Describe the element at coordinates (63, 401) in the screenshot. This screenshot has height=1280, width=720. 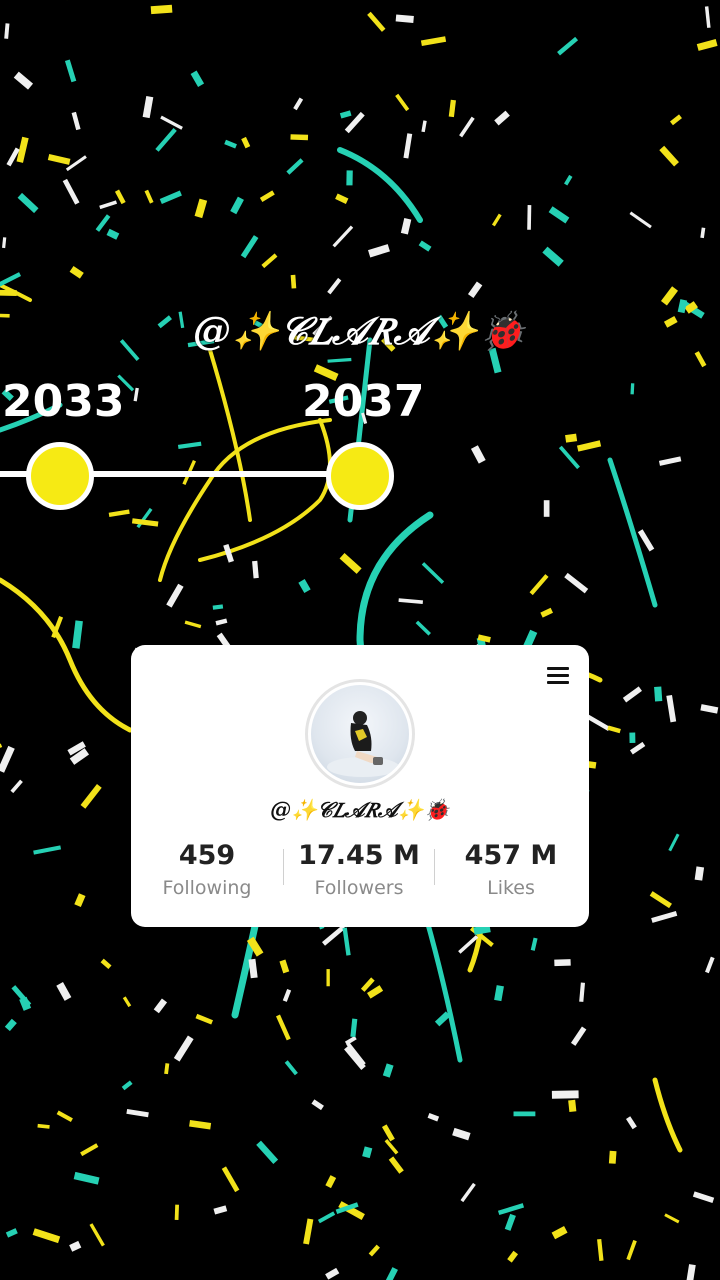
I see `timeline-year-start: 2033` at that location.